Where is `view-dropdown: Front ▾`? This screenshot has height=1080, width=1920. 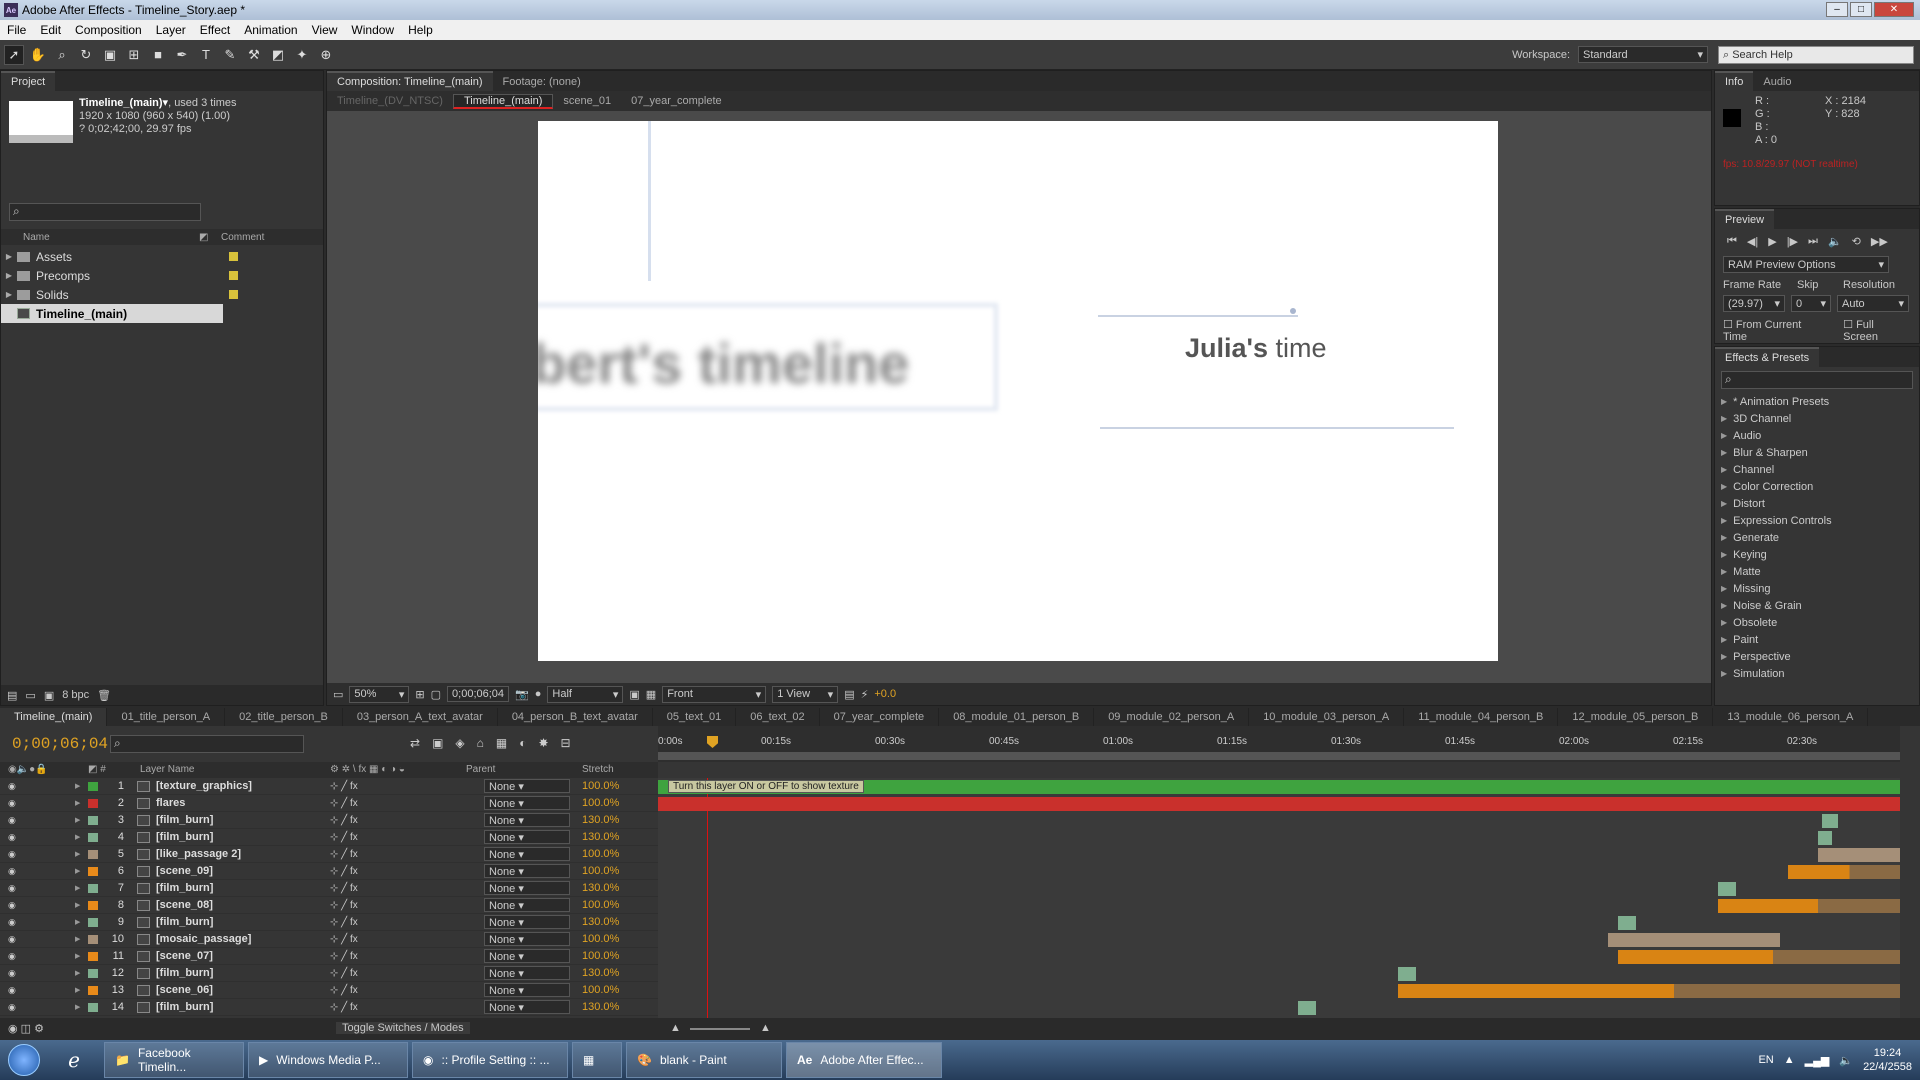
view-dropdown: Front ▾ is located at coordinates (714, 694).